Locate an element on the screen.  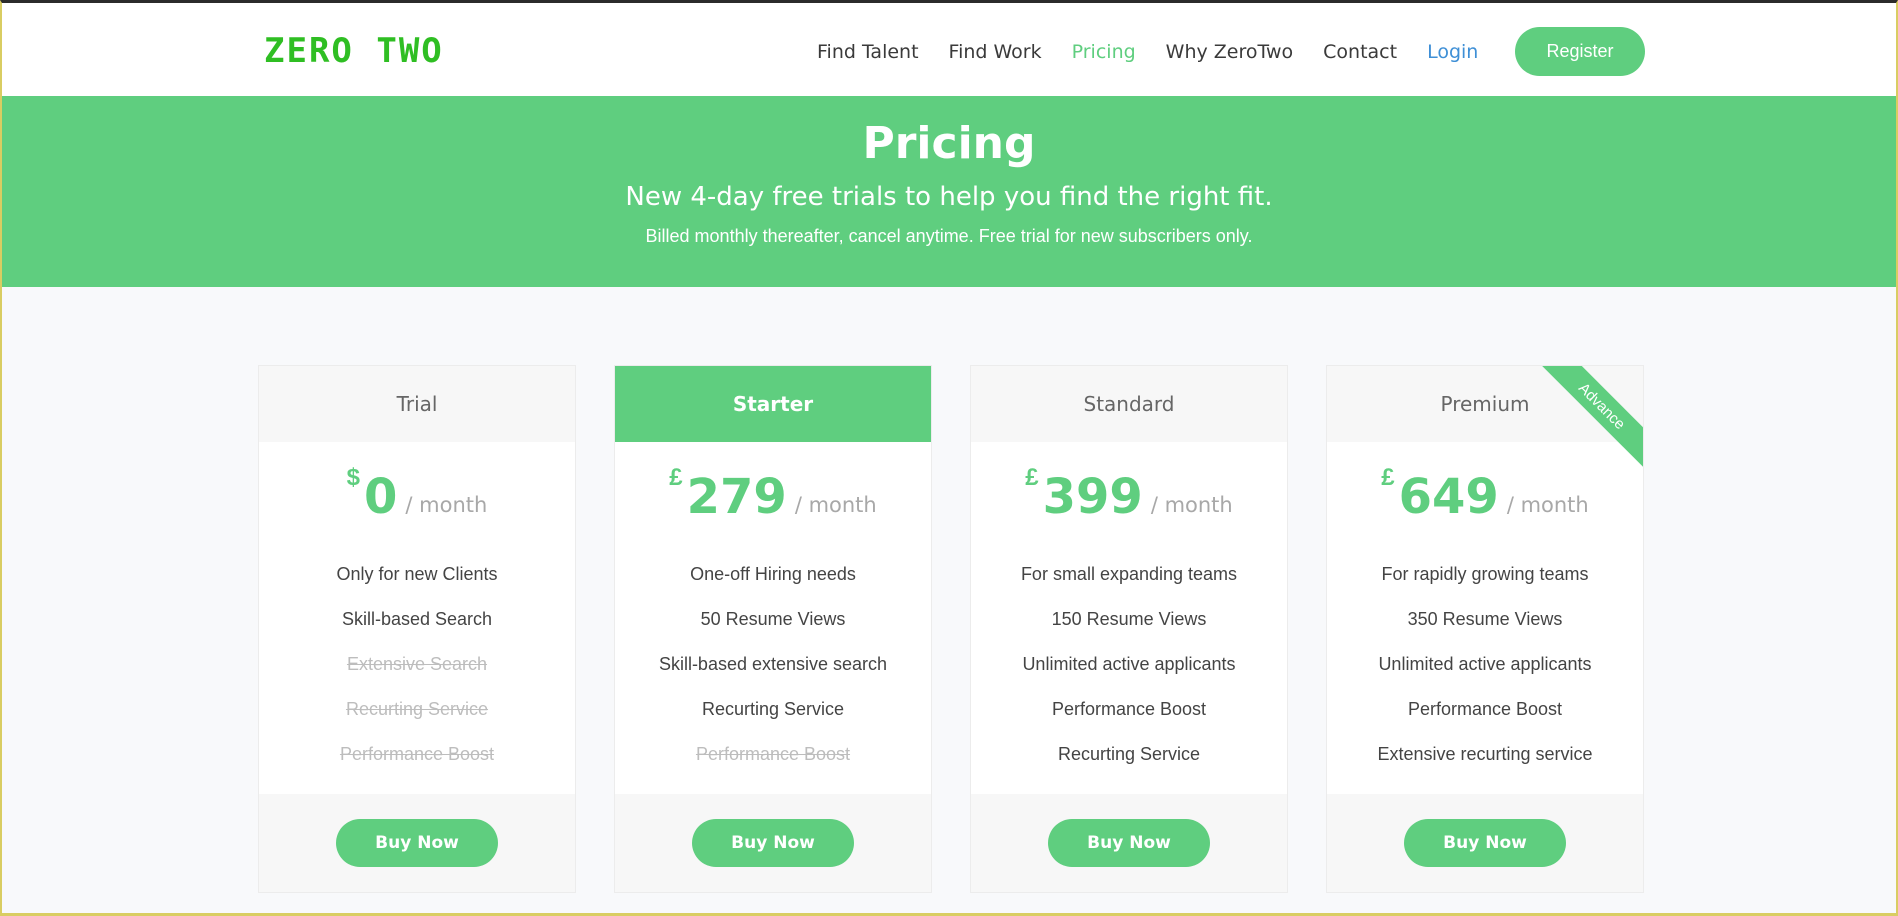
price-amount: 649 is located at coordinates (1448, 497).